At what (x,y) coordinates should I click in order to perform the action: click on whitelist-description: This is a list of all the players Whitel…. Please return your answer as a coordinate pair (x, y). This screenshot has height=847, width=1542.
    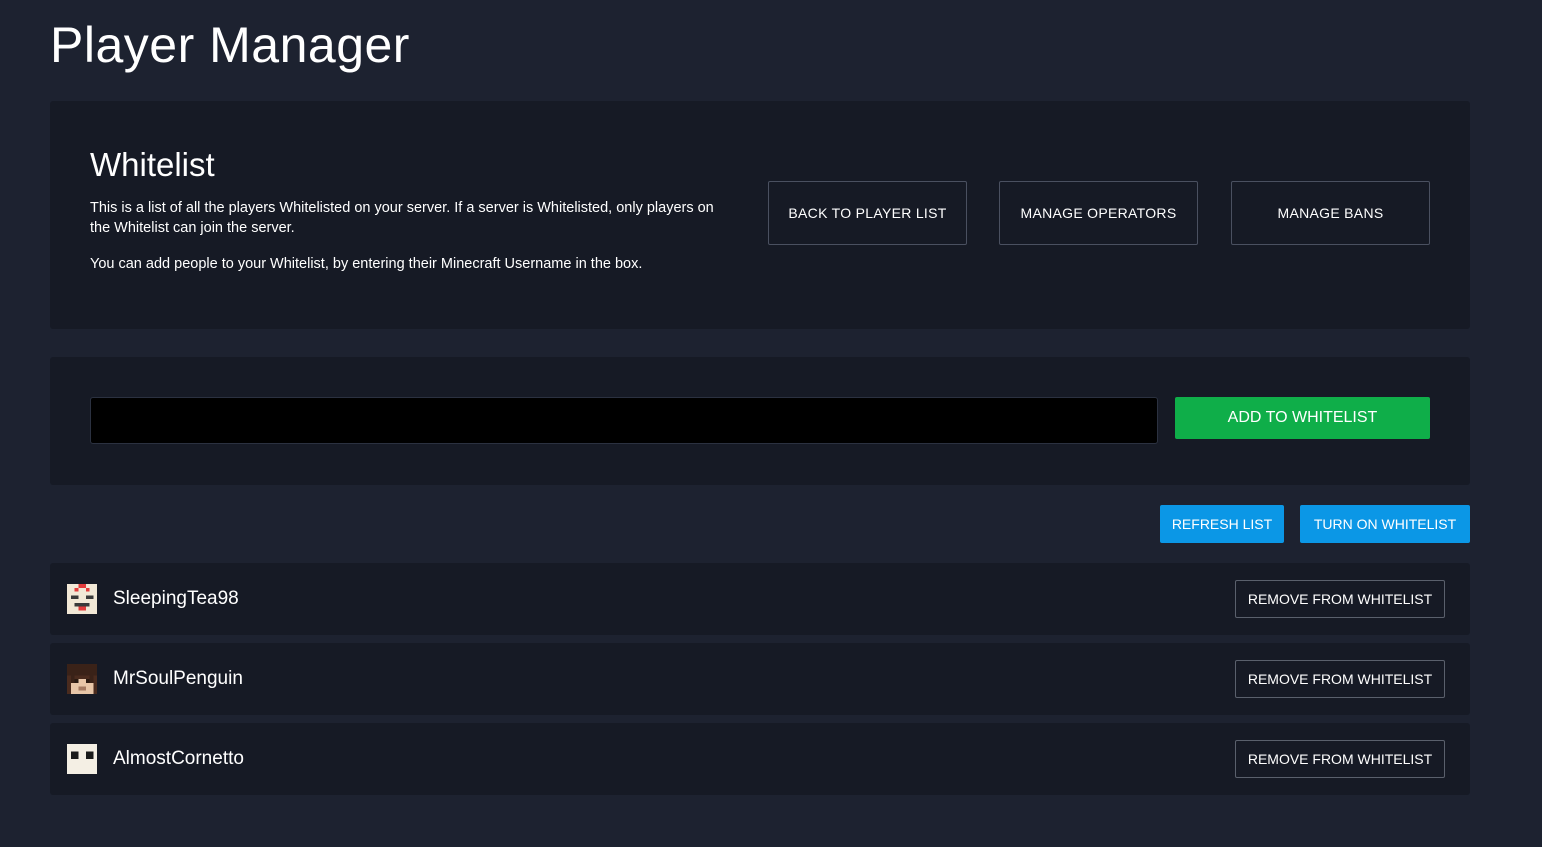
    Looking at the image, I should click on (402, 218).